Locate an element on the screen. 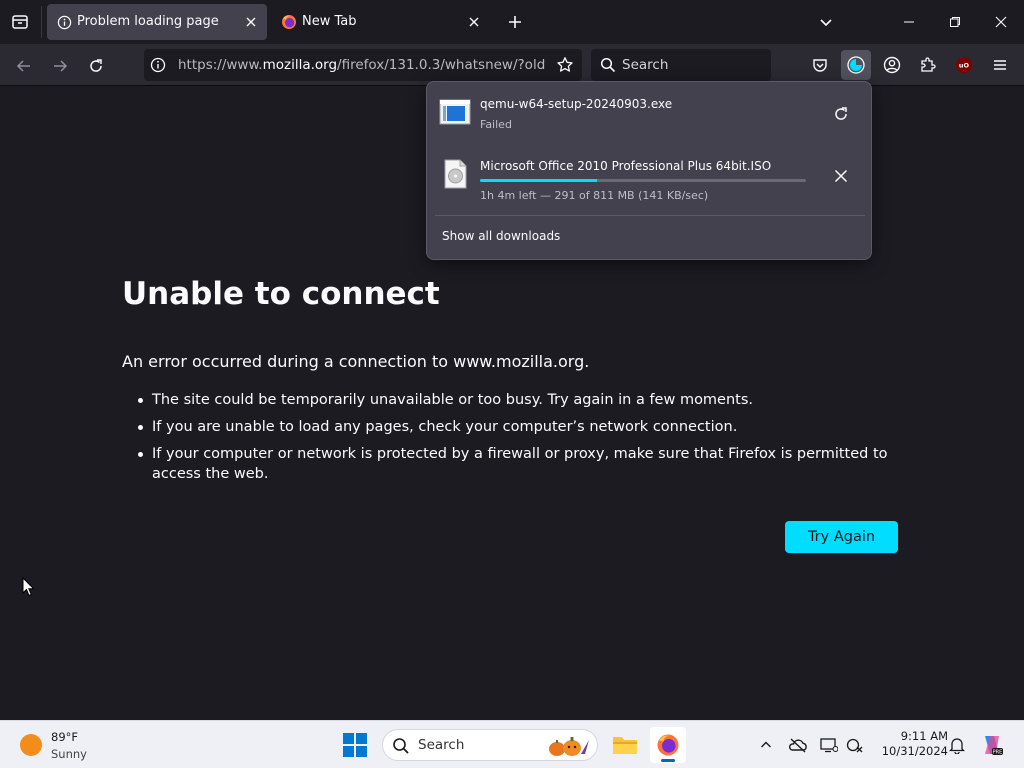 Image resolution: width=1024 pixels, height=768 pixels. tab-label: New Tab is located at coordinates (329, 21).